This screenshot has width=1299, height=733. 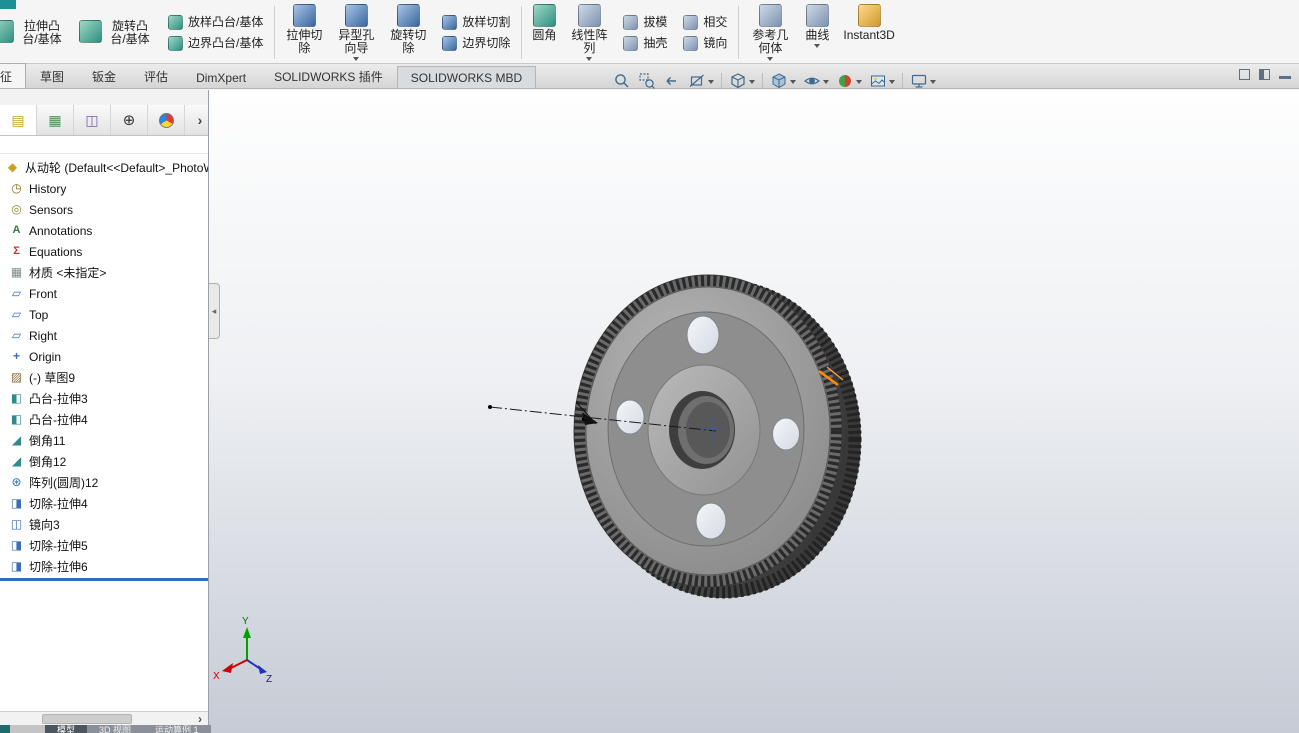 I want to click on hide-show-items-button, so click(x=816, y=81).